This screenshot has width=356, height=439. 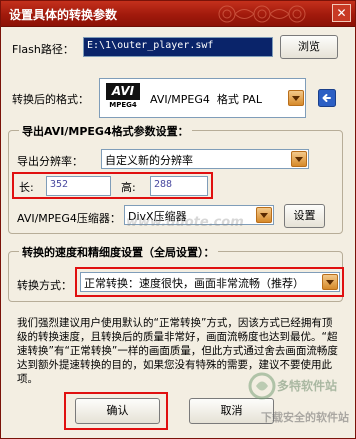 I want to click on format-select: AVI MPEG4 AVI/MPEG4 格式 PAL, so click(x=202, y=98).